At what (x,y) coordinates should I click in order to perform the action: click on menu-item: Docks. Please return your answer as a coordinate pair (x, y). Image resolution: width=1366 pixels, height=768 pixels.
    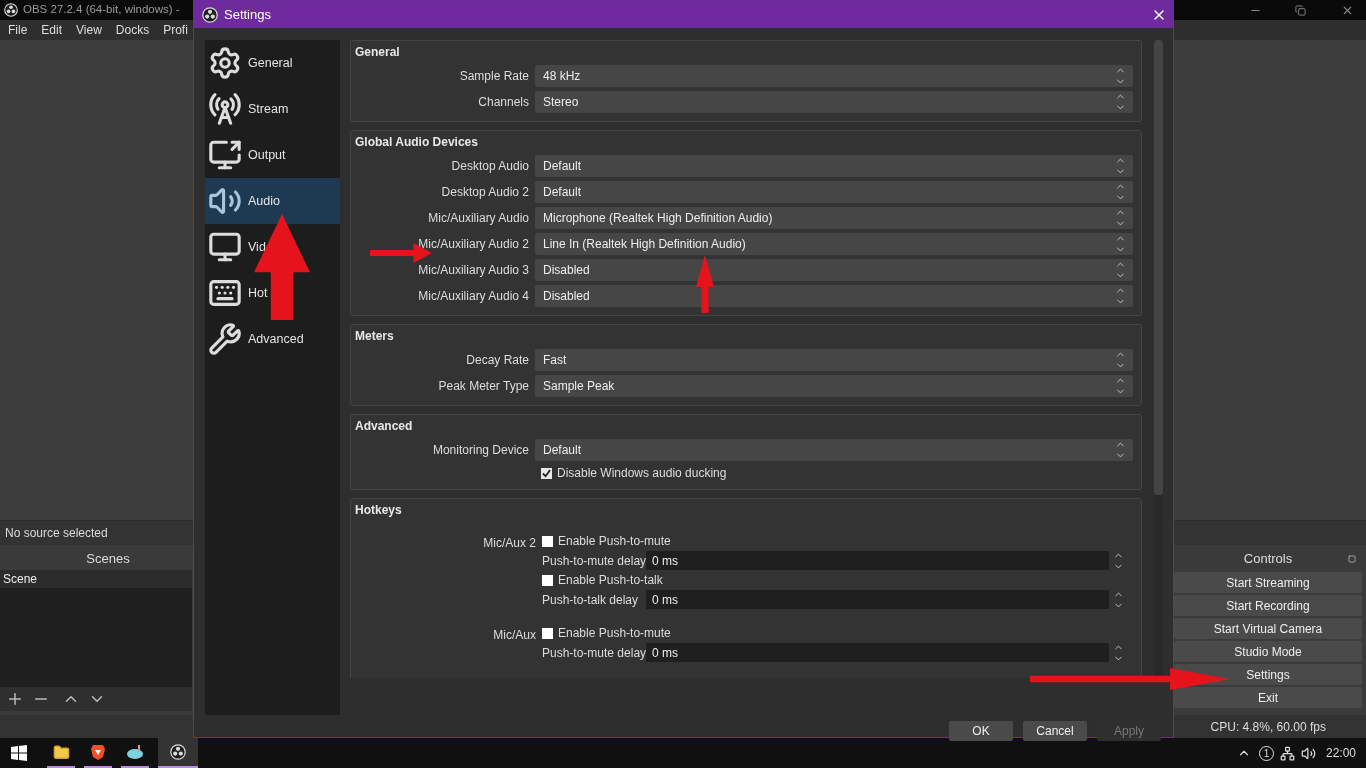
    Looking at the image, I should click on (132, 30).